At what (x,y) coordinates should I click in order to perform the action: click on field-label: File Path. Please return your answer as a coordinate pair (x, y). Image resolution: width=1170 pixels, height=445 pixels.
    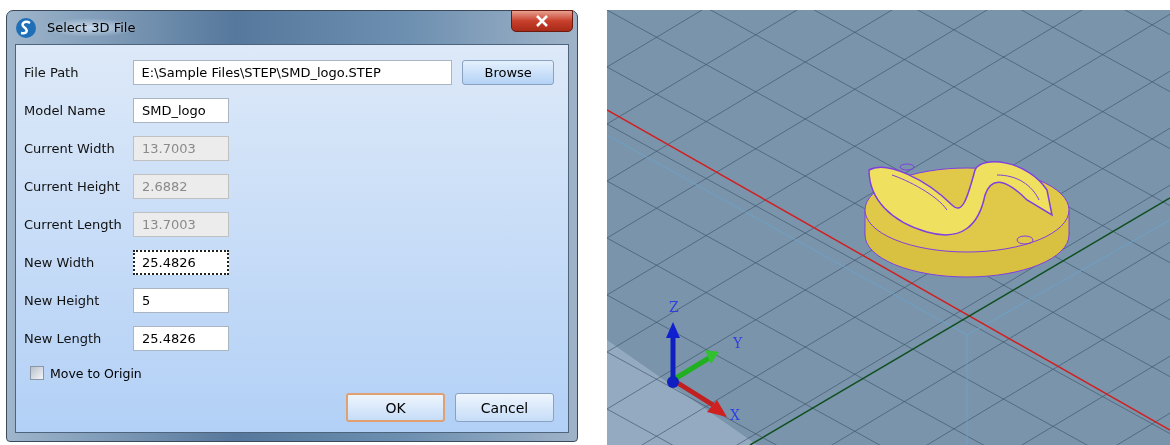
    Looking at the image, I should click on (52, 72).